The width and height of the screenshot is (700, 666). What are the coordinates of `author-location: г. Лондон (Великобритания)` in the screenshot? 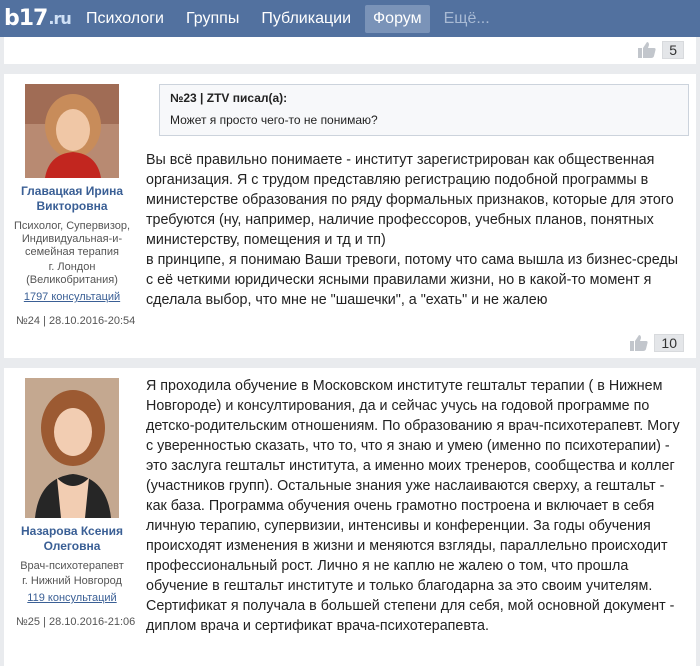 It's located at (72, 273).